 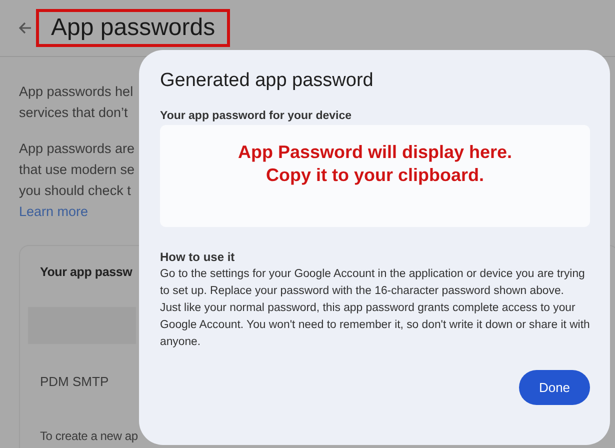 What do you see at coordinates (76, 92) in the screenshot?
I see `intro-text-line: App passwords hel` at bounding box center [76, 92].